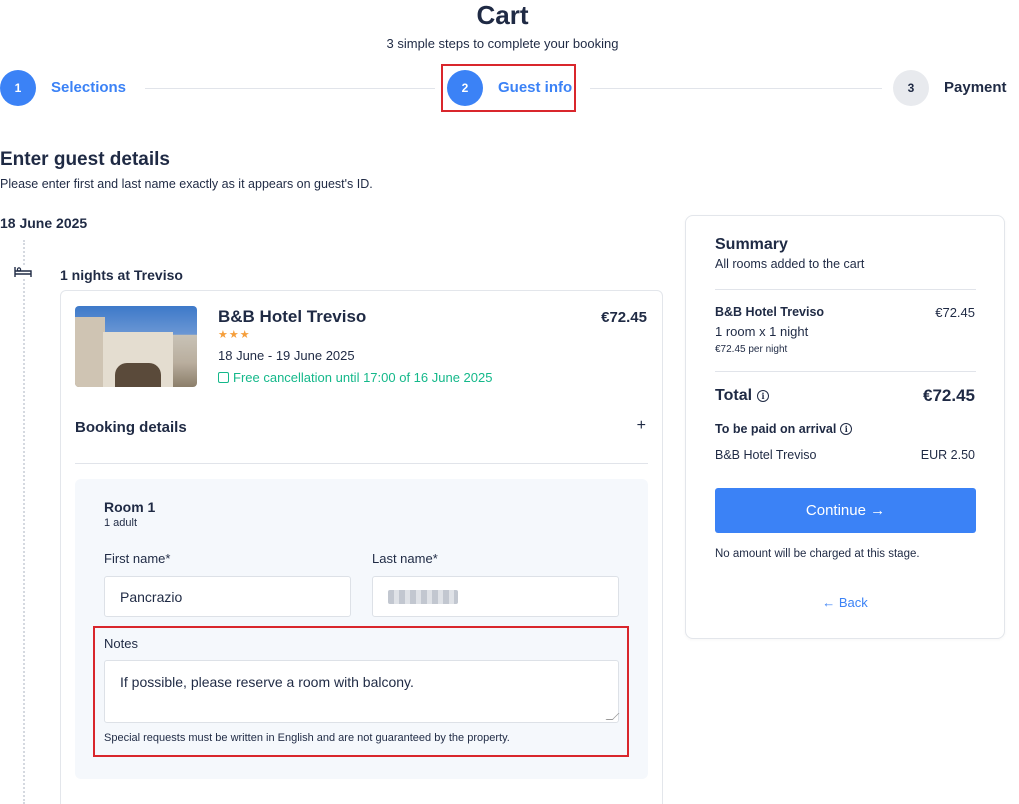 This screenshot has width=1019, height=804. What do you see at coordinates (955, 312) in the screenshot?
I see `summary-hotel-price: €72.45` at bounding box center [955, 312].